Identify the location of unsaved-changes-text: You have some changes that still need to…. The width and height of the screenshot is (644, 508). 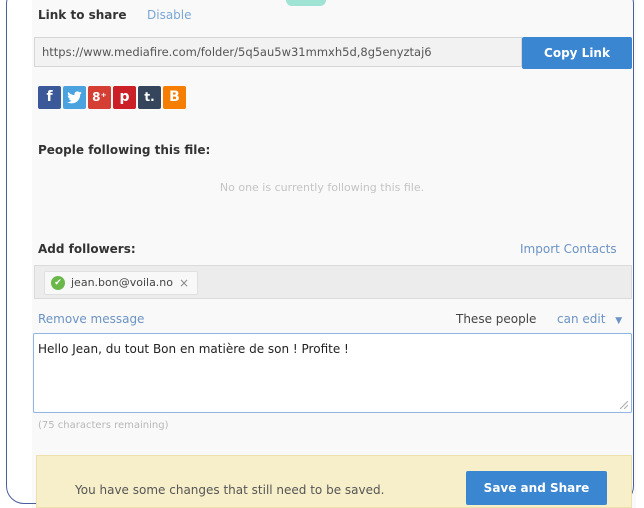
(230, 490).